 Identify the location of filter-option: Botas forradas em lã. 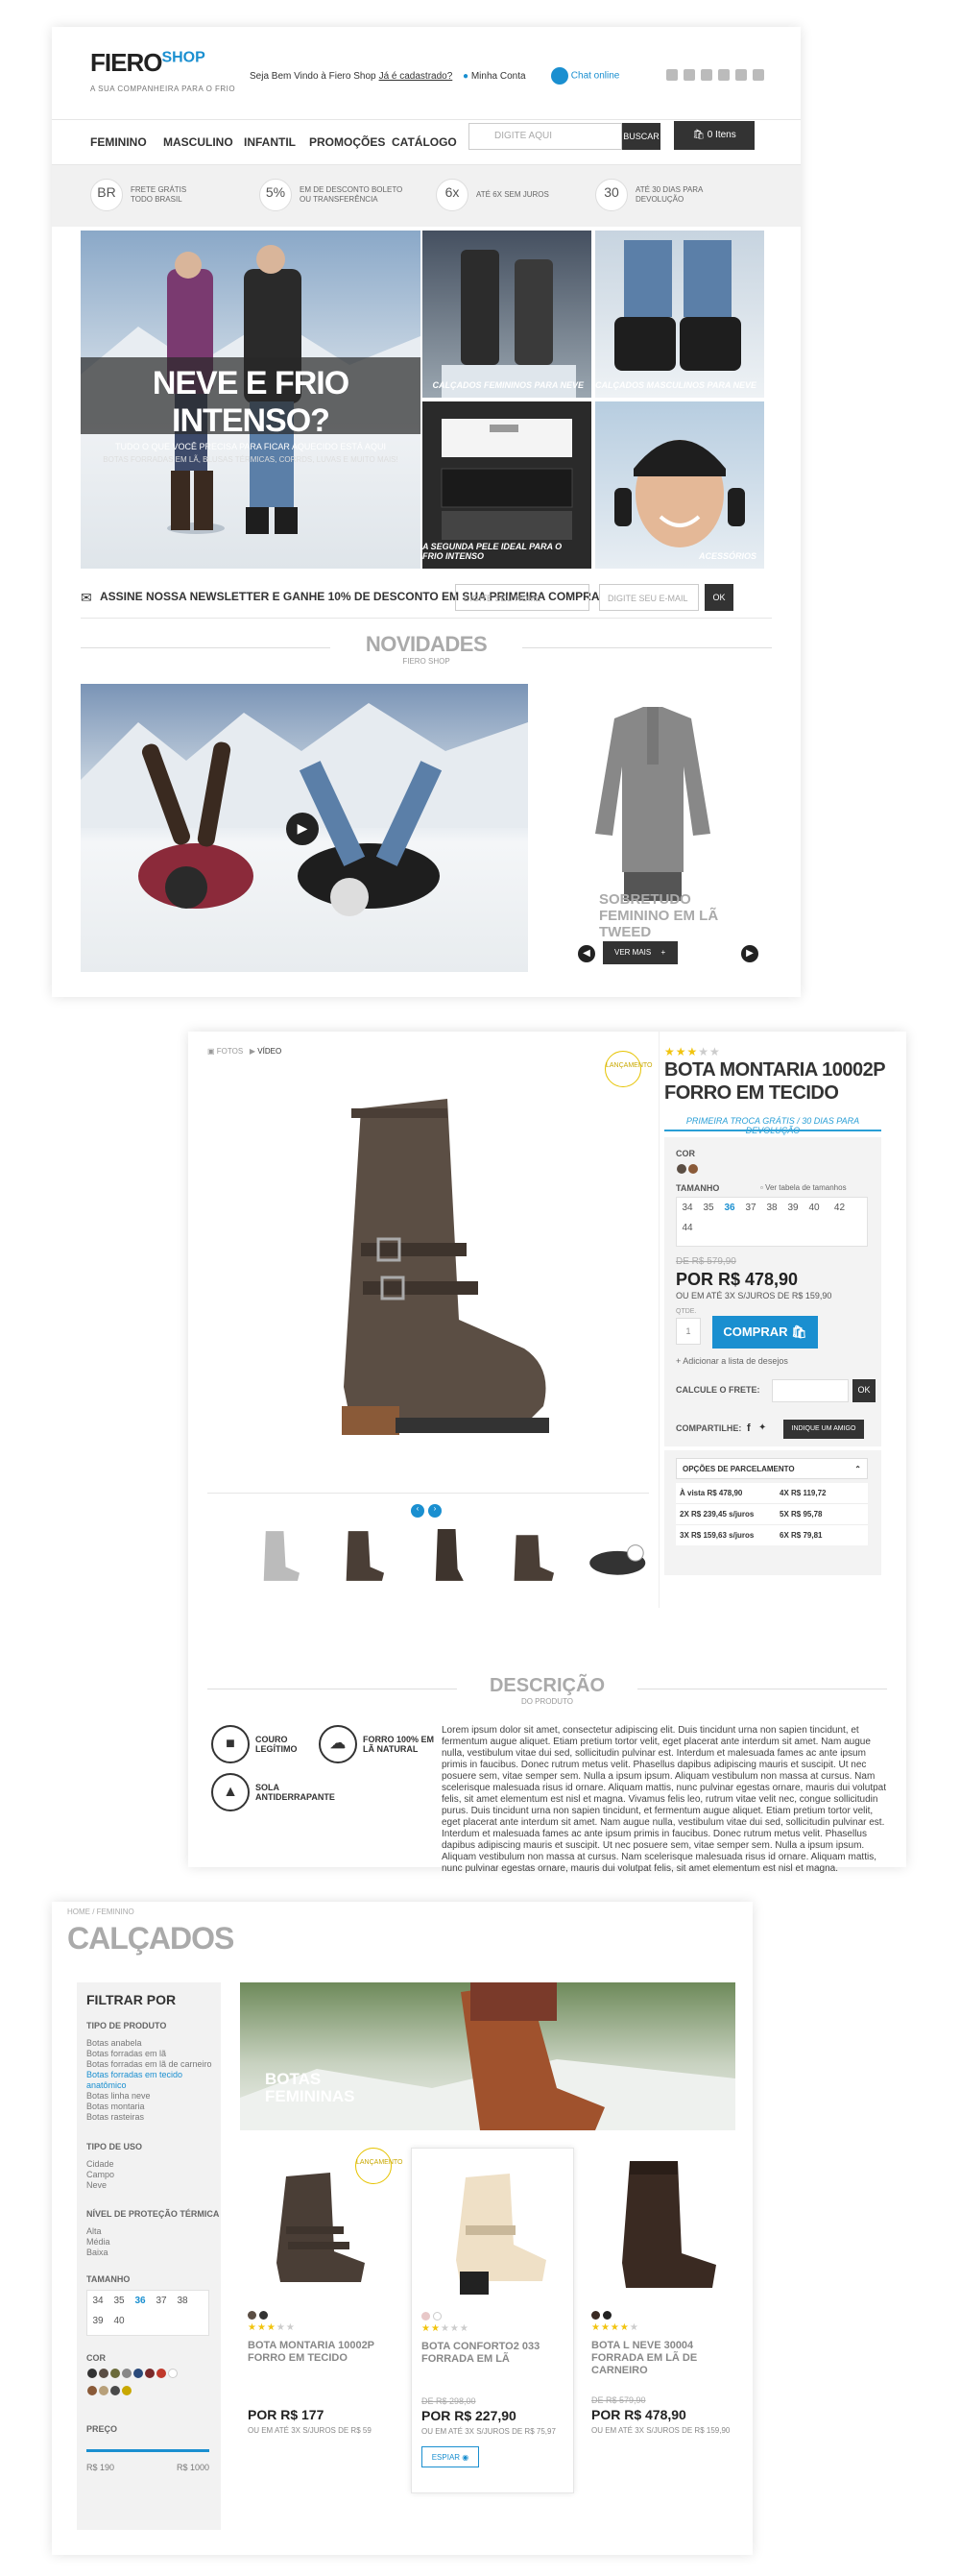
(149, 2054).